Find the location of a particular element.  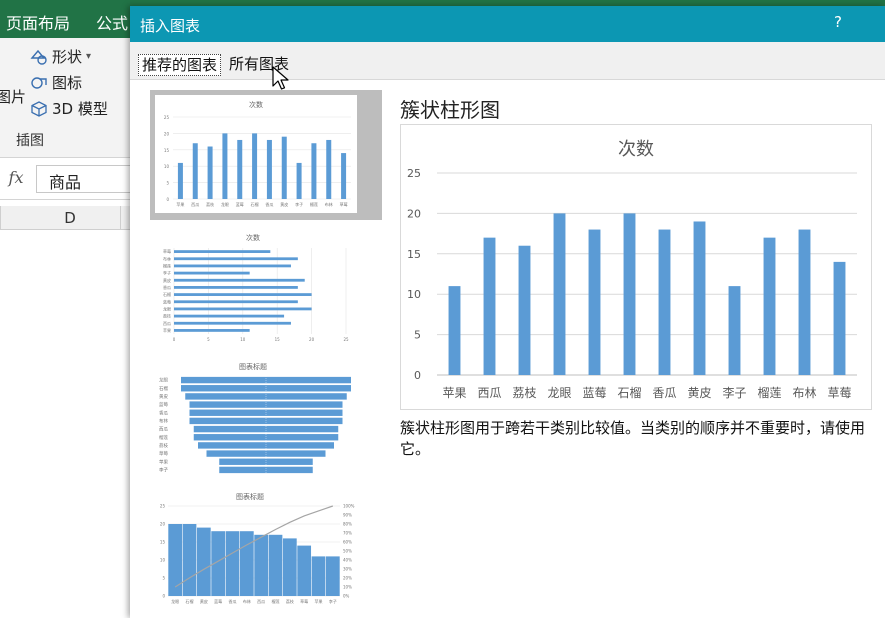

y-tick-label: 5 is located at coordinates (167, 183).